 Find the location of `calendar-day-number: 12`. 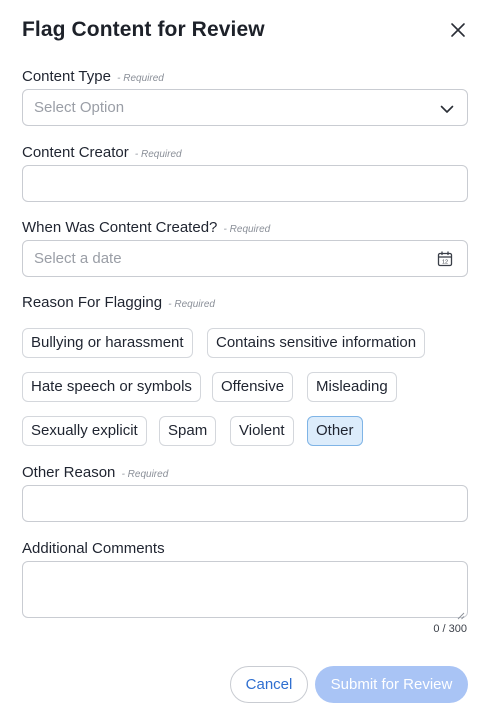

calendar-day-number: 12 is located at coordinates (445, 263).